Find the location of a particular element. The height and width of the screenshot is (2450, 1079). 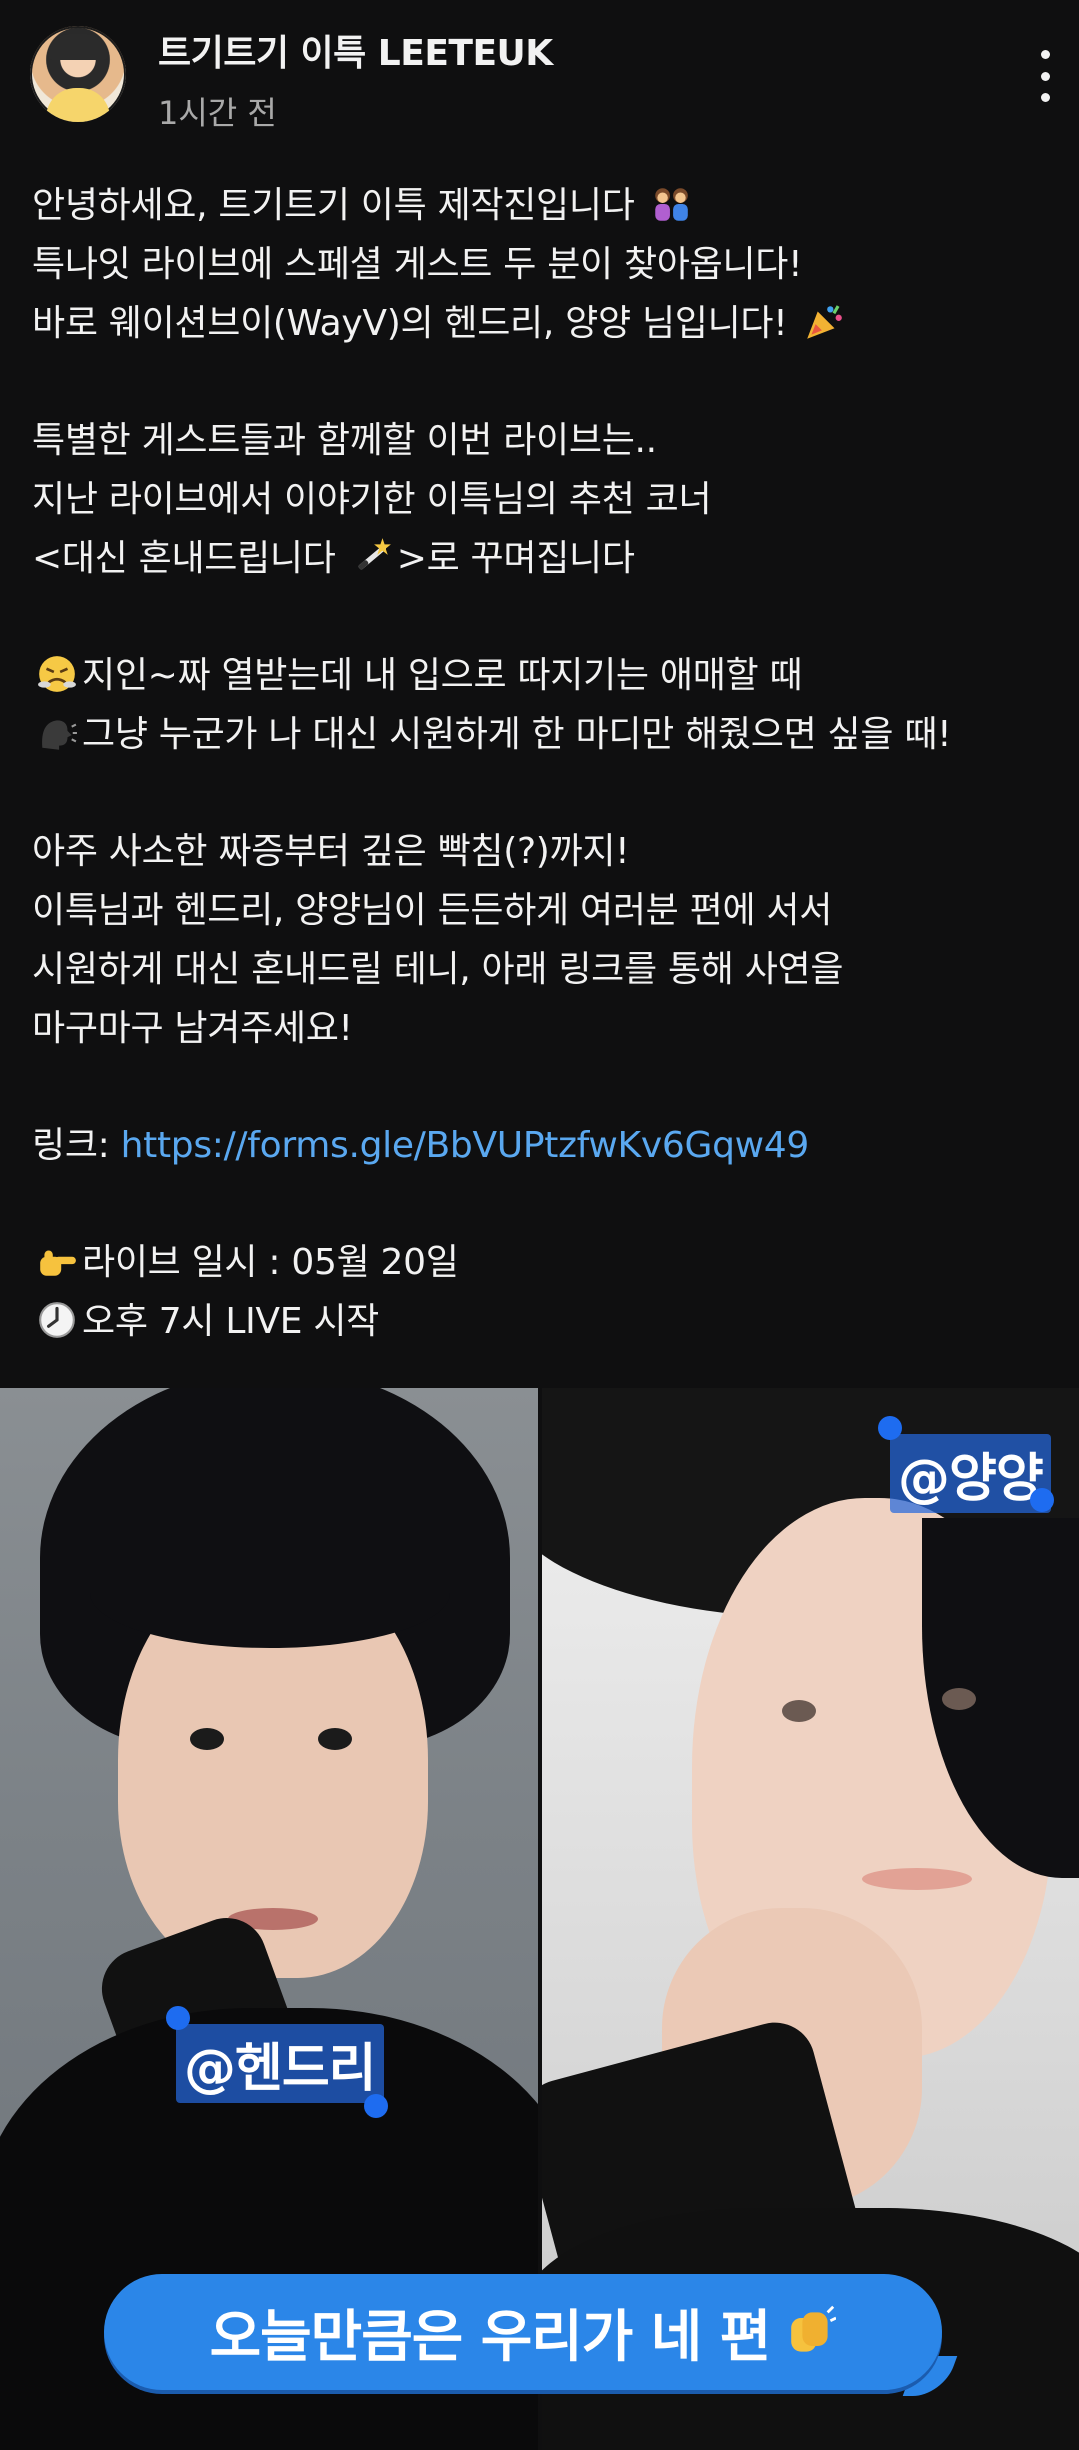

form-link: https://forms.gle/BbVUPtzfwKv6Gqw49 is located at coordinates (465, 1145).